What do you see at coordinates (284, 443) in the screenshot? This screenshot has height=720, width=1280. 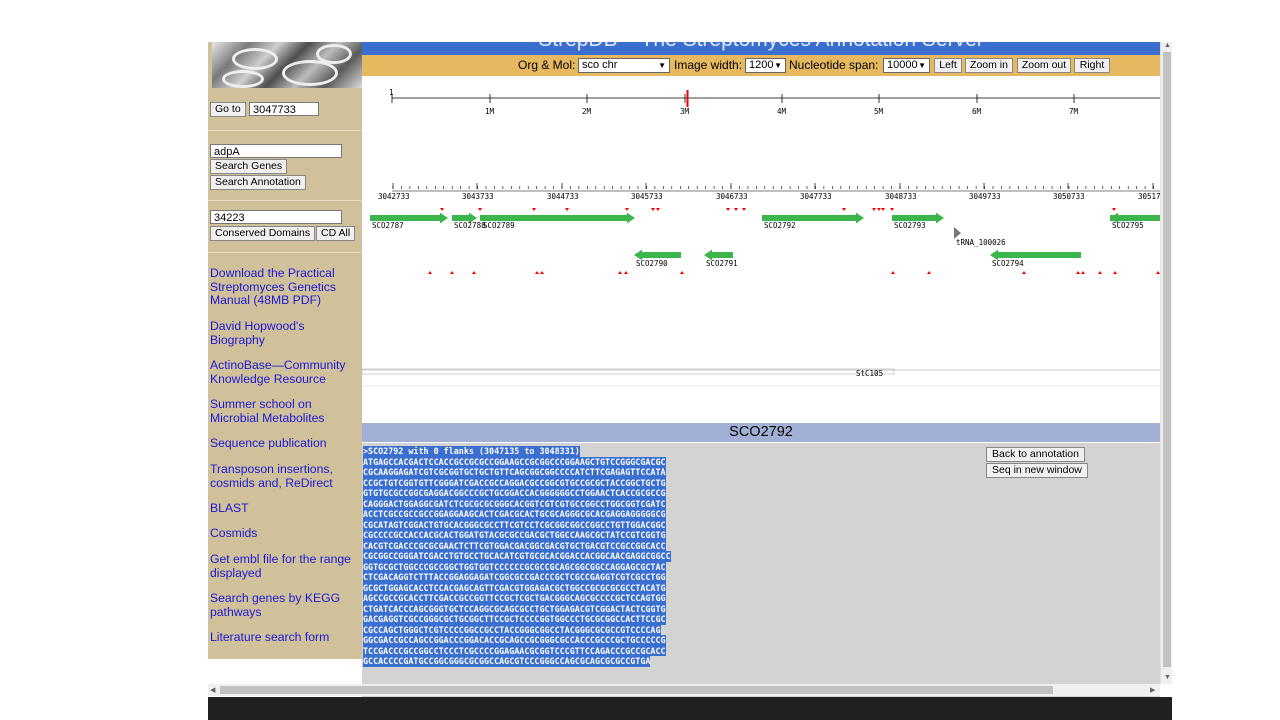 I see `link-sequence-publication: Sequence publication` at bounding box center [284, 443].